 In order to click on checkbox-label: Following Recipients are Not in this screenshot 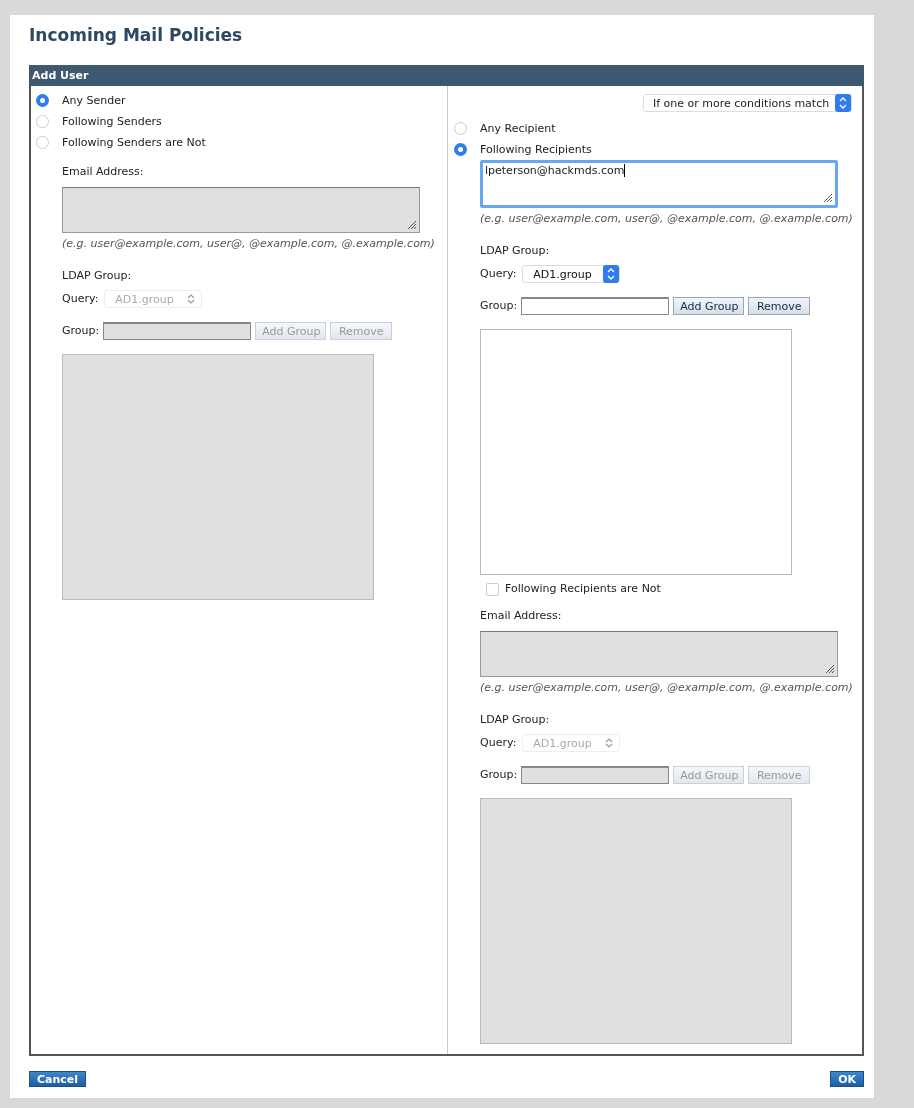, I will do `click(583, 589)`.